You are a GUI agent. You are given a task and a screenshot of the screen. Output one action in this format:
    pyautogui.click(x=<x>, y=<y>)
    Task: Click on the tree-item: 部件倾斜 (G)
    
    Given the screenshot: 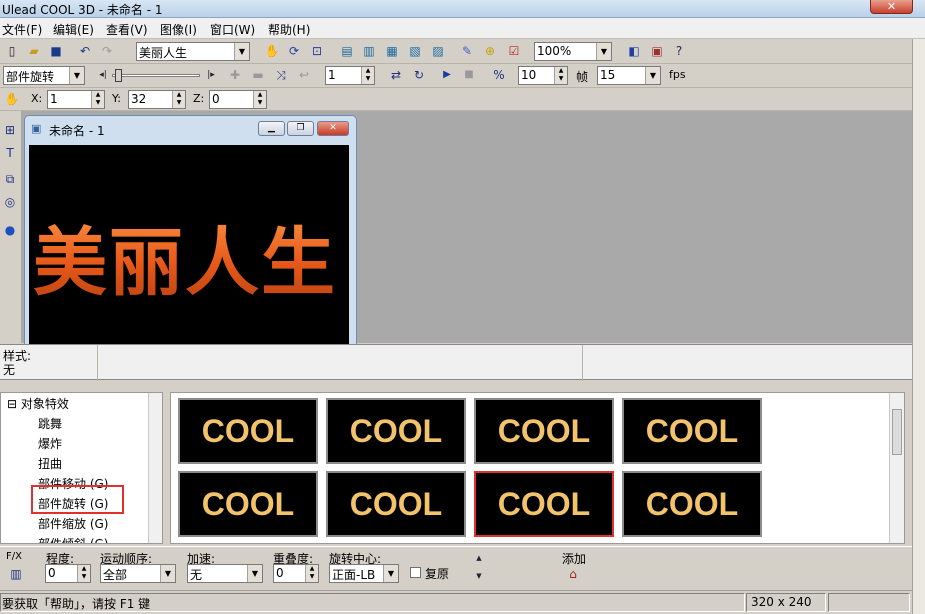 What is the action you would take?
    pyautogui.click(x=73, y=539)
    